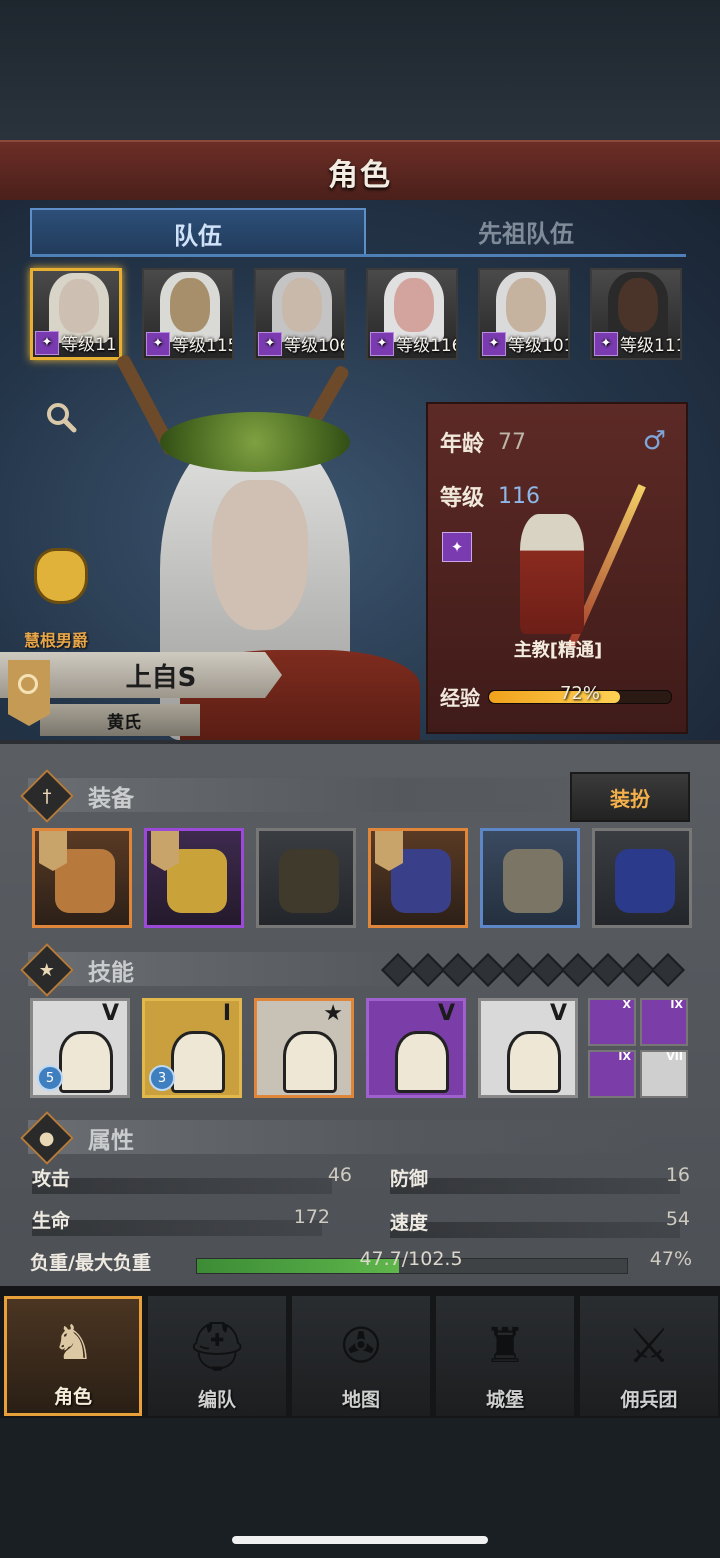 This screenshot has height=1558, width=720. I want to click on portrait-level: ✦ 等级11, so click(76, 342).